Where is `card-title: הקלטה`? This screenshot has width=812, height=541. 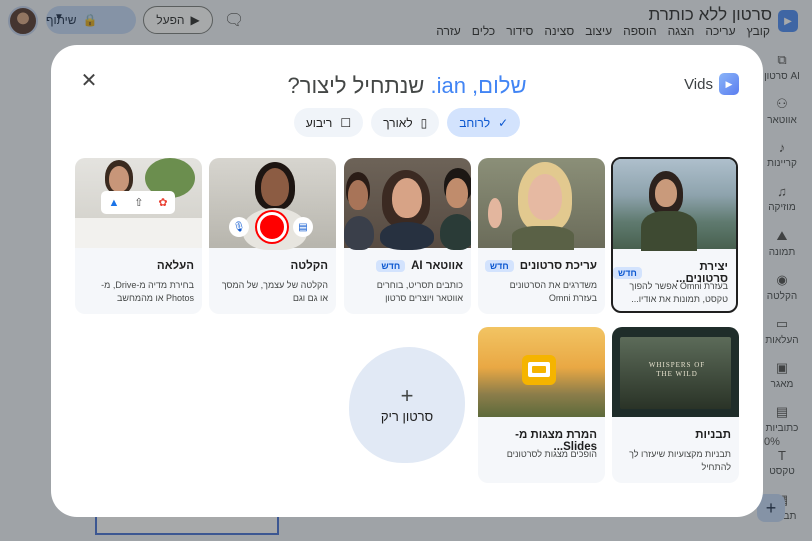 card-title: הקלטה is located at coordinates (309, 266).